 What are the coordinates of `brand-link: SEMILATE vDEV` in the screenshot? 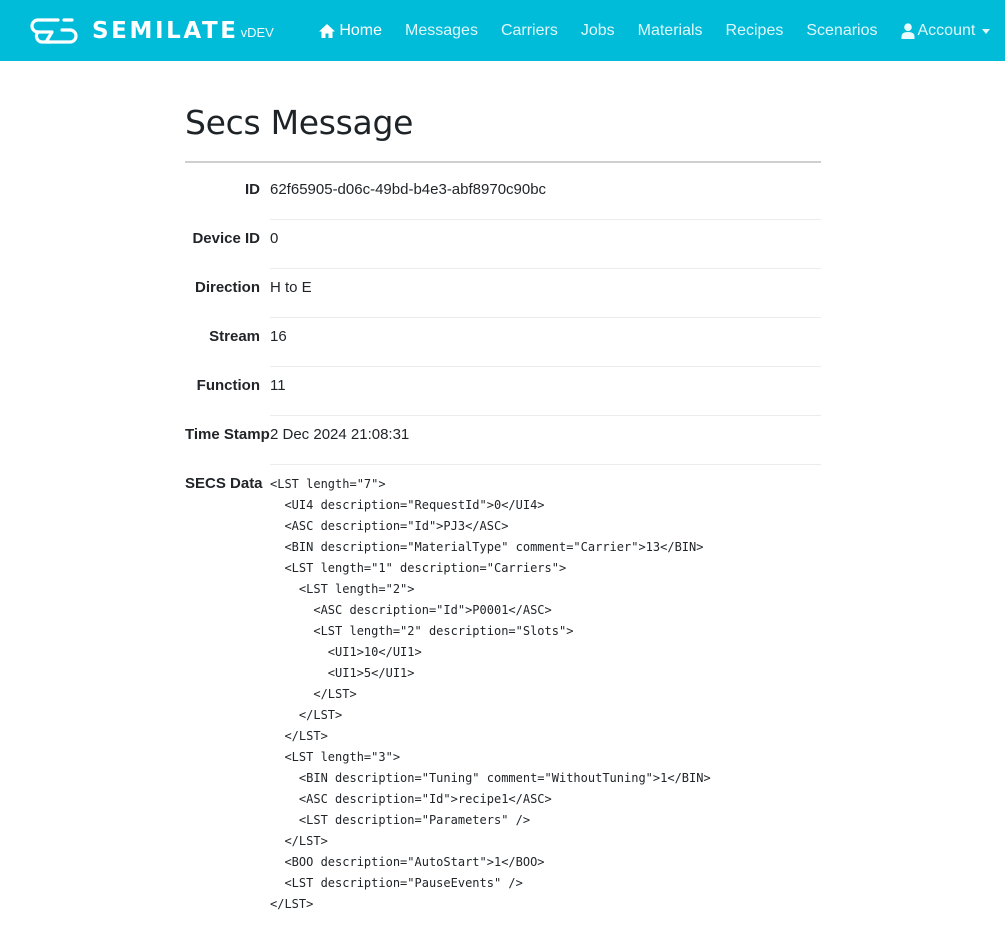 It's located at (151, 31).